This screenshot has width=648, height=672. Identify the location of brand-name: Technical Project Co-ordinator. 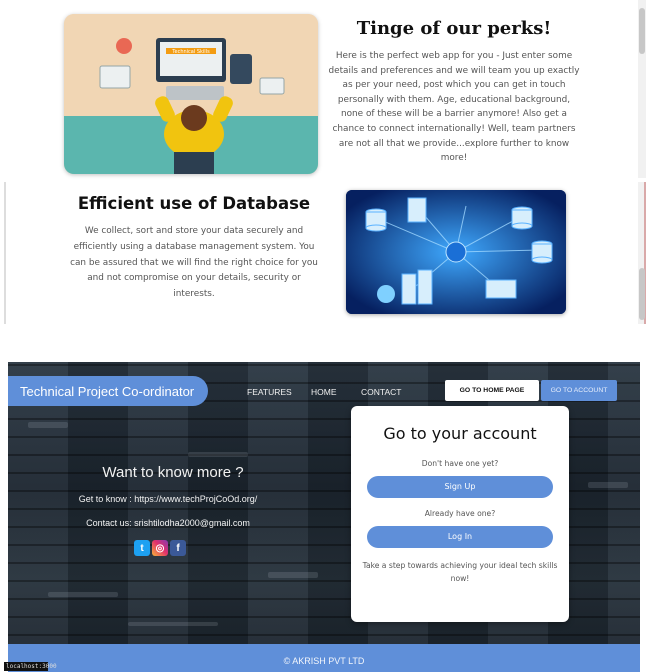
(107, 391).